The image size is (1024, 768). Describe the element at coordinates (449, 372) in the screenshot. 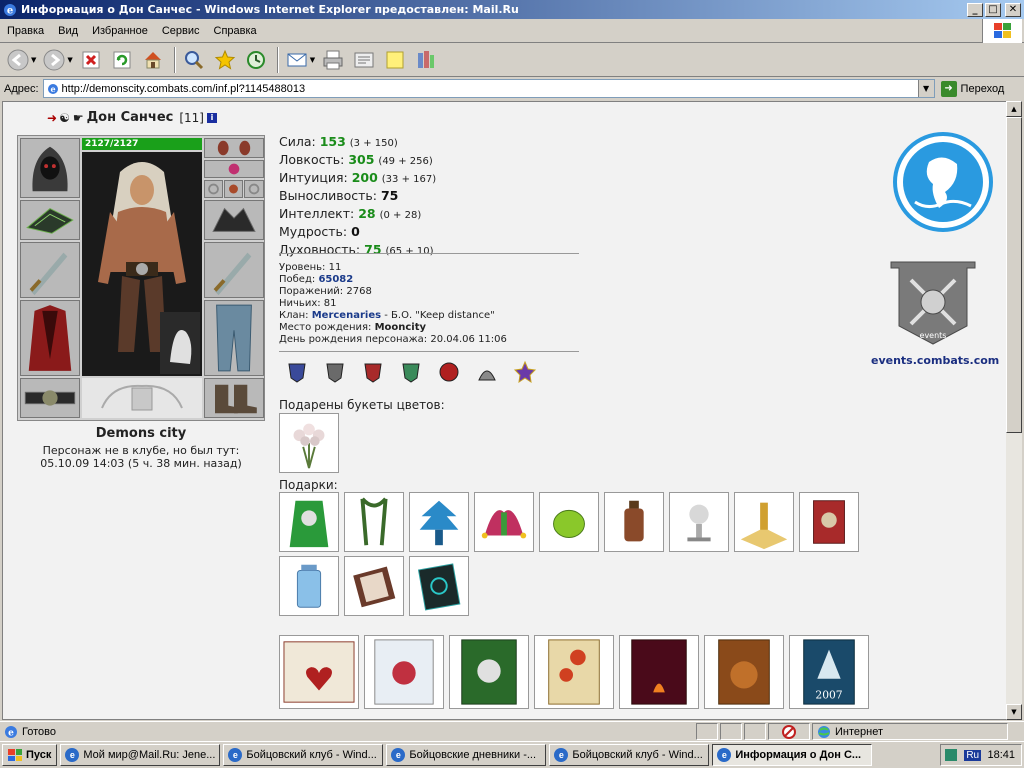

I see `rose-badge-icon` at that location.